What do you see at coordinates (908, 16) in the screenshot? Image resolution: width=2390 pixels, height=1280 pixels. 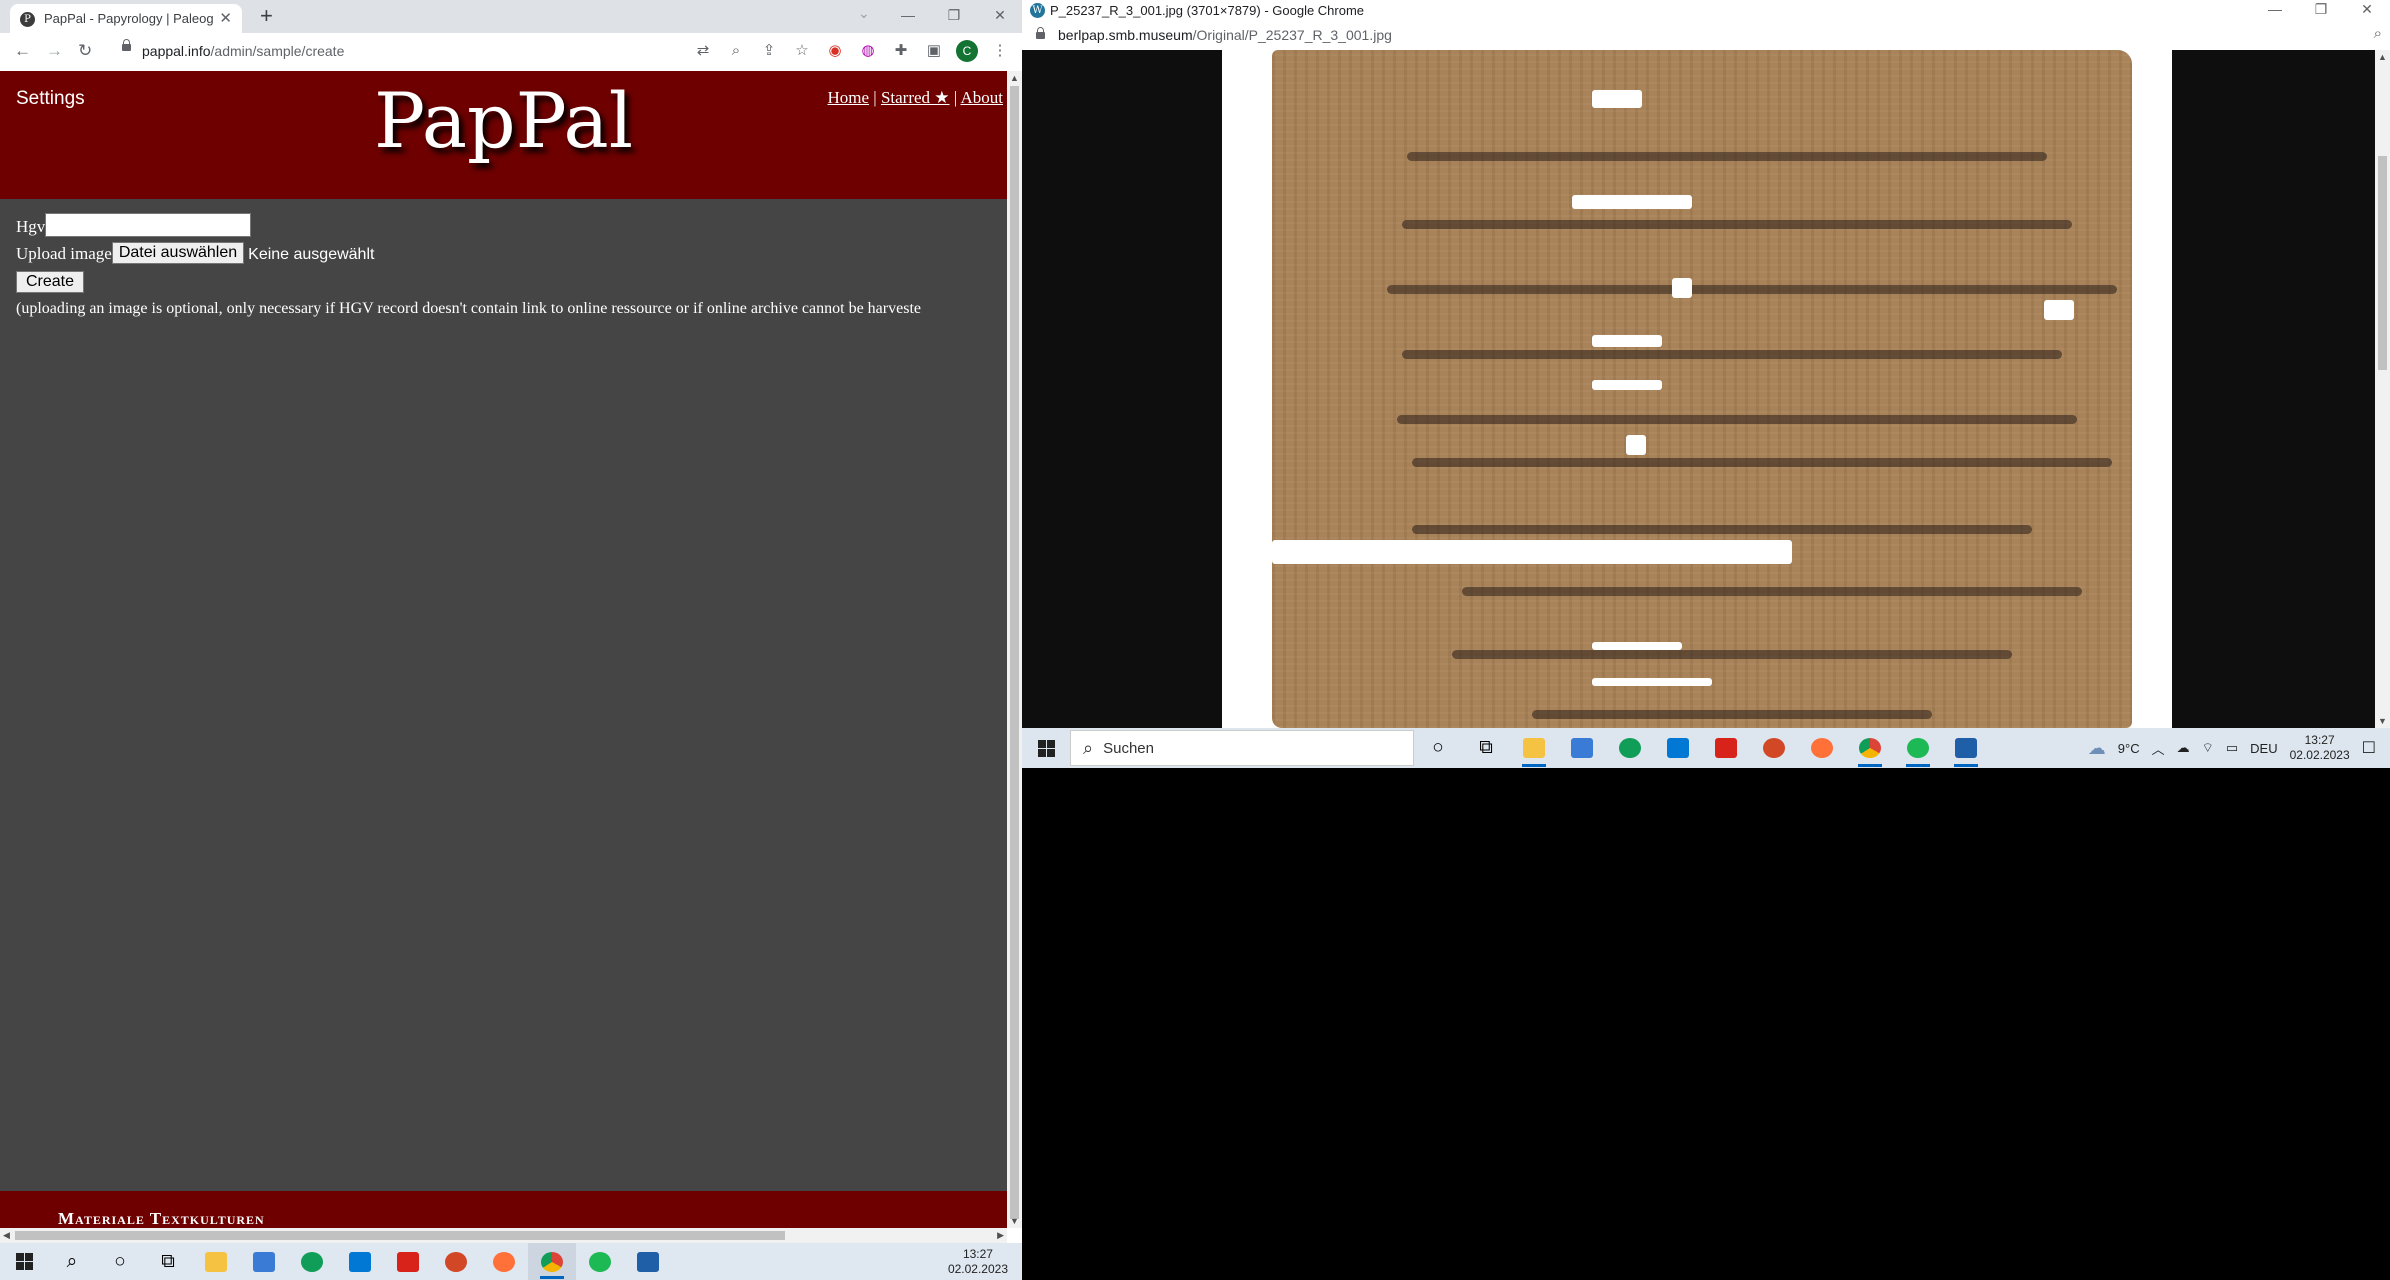 I see `minimize-icon: —` at bounding box center [908, 16].